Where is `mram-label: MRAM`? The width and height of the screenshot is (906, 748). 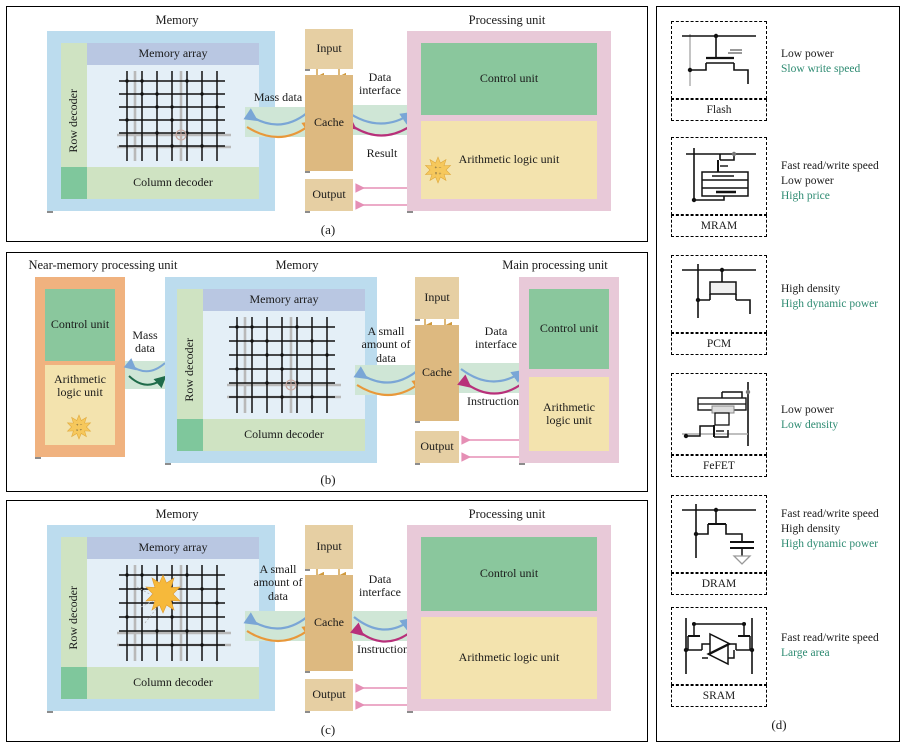
mram-label: MRAM is located at coordinates (719, 226).